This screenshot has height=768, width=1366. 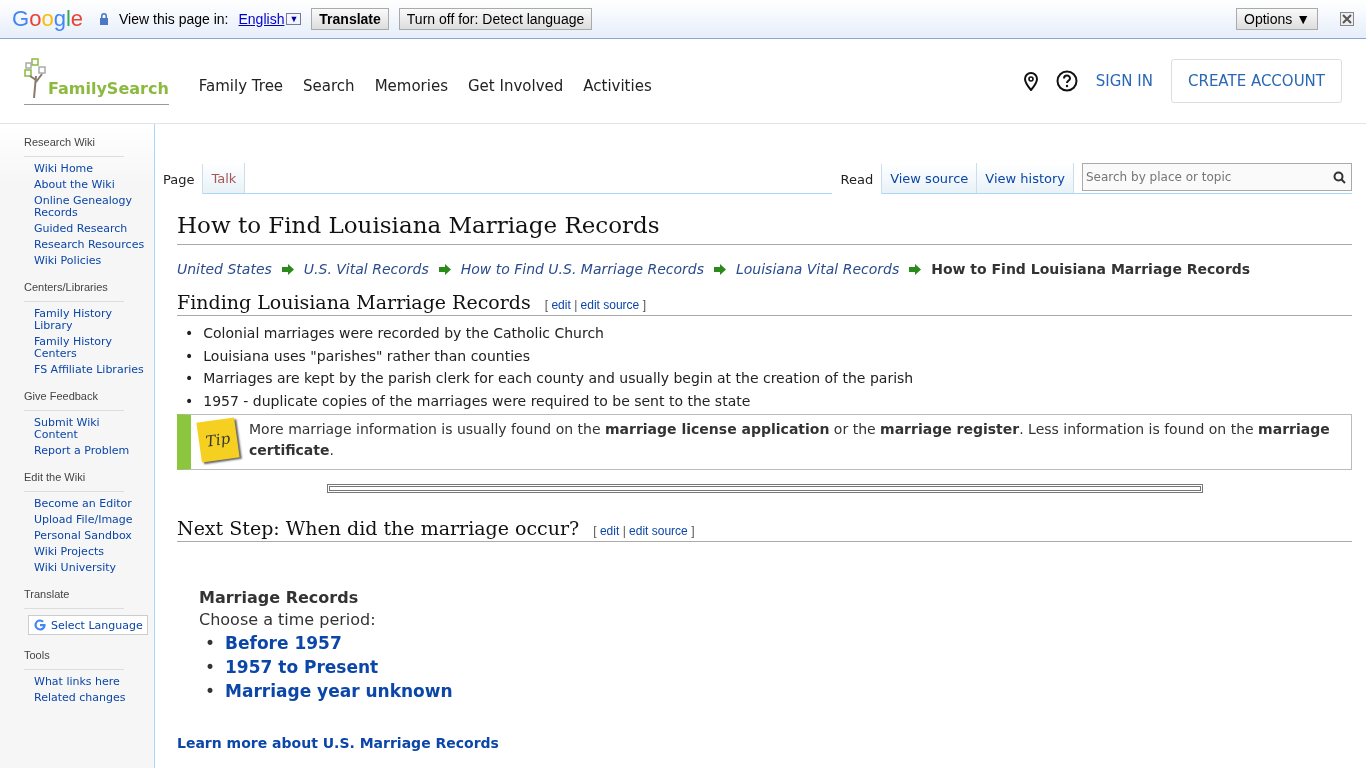 What do you see at coordinates (403, 333) in the screenshot?
I see `bullet-item: Colonial marriages were recorded by the Catholic Church` at bounding box center [403, 333].